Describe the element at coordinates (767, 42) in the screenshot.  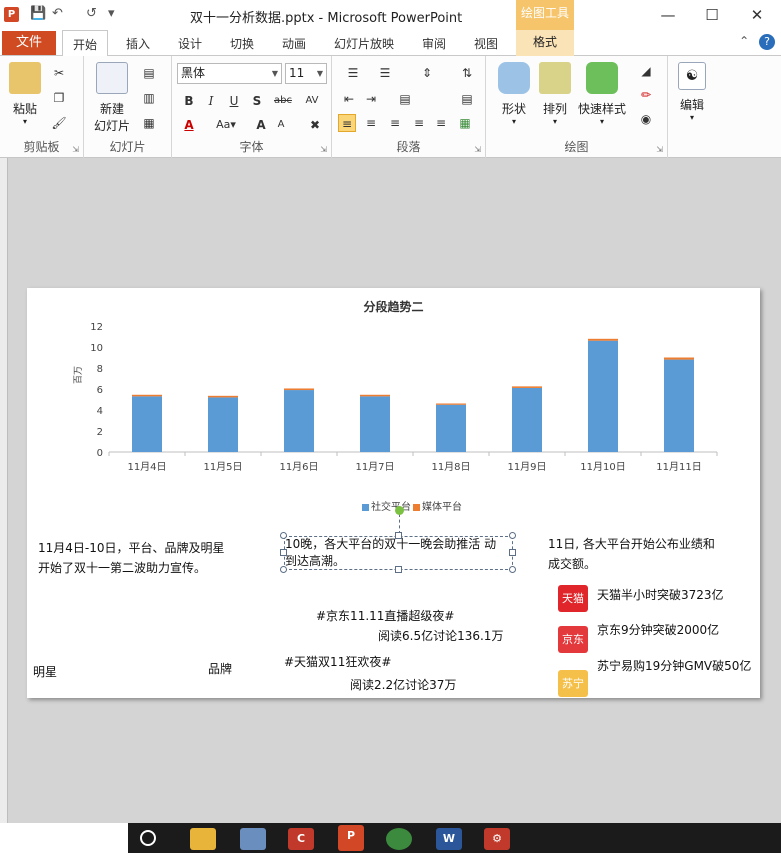
I see `help-icon: ?` at that location.